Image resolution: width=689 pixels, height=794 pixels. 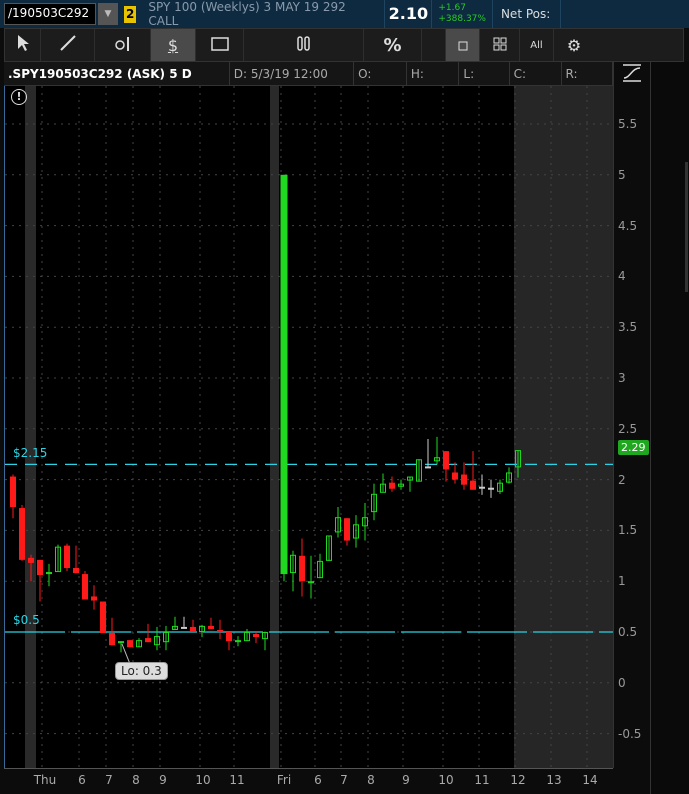 I want to click on chevron-down-icon: ▼, so click(x=108, y=14).